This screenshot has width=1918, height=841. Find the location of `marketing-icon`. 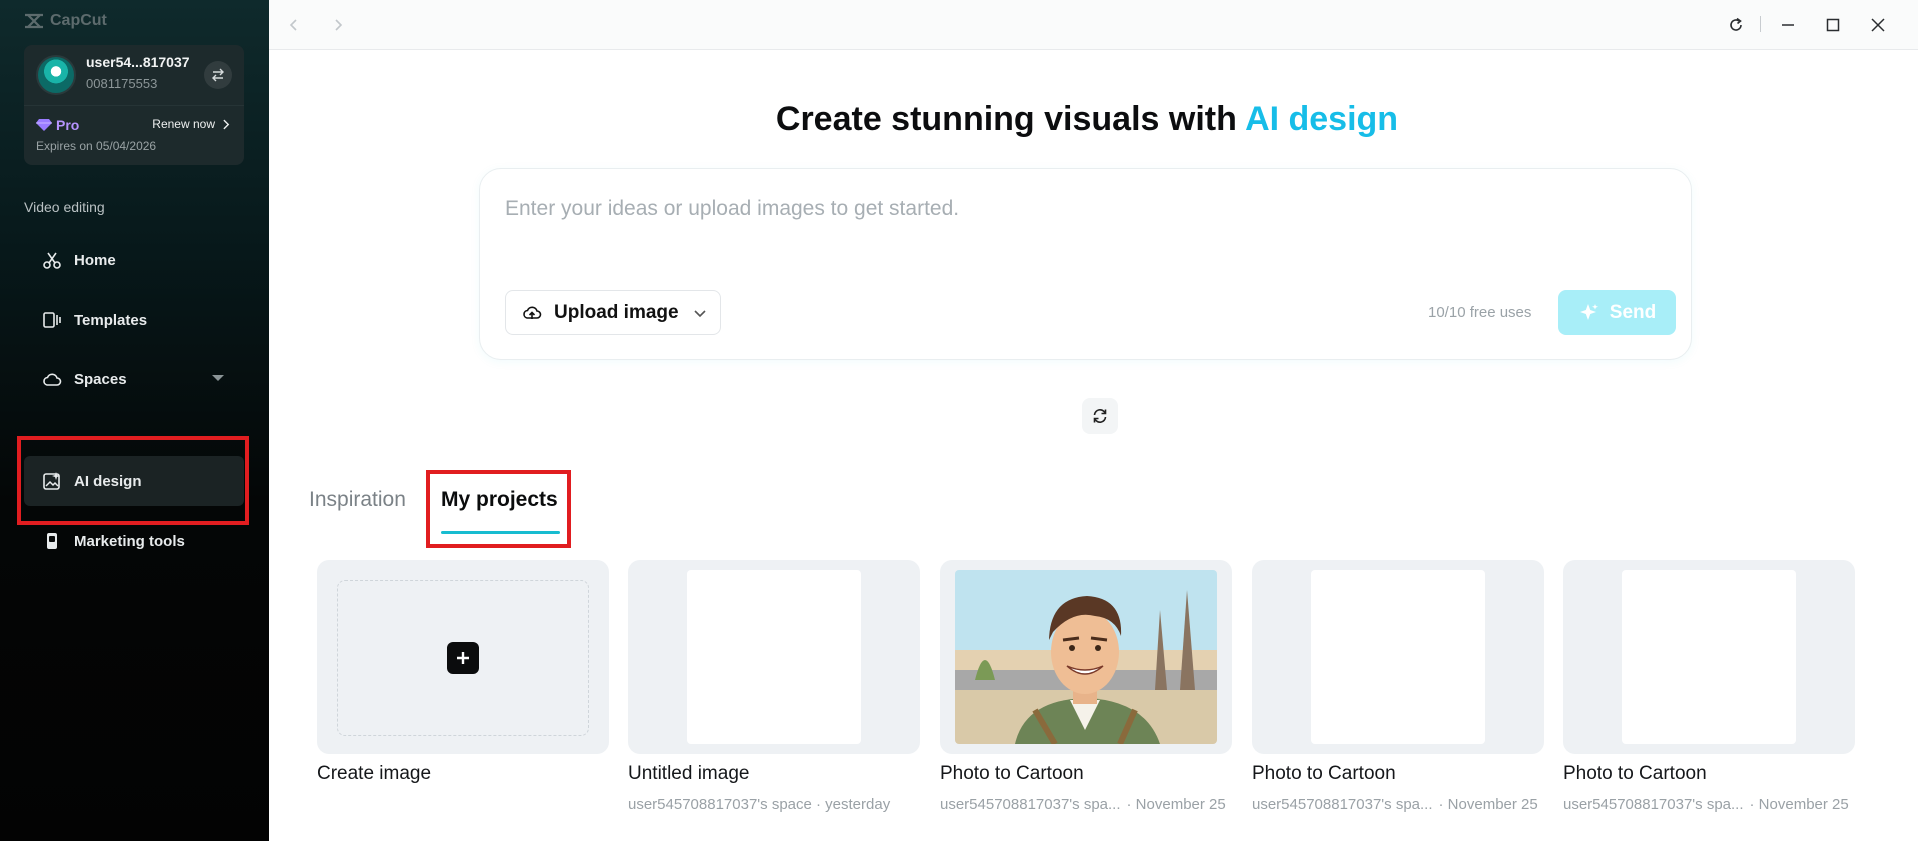

marketing-icon is located at coordinates (52, 541).